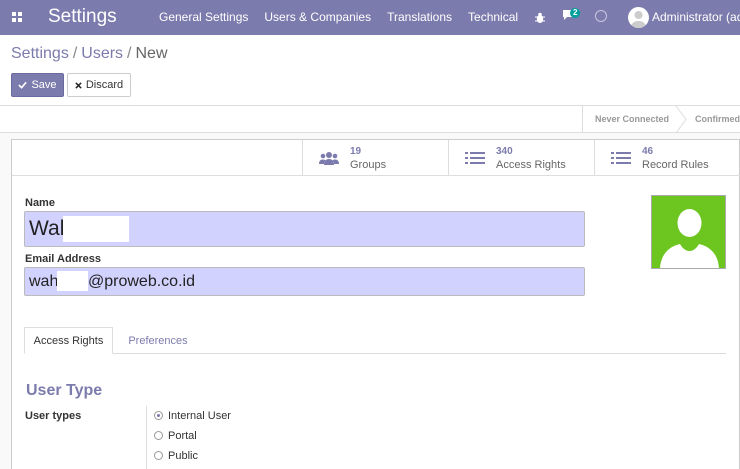 Image resolution: width=740 pixels, height=469 pixels. What do you see at coordinates (370, 119) in the screenshot?
I see `status-bar: Never Connected Confirmed` at bounding box center [370, 119].